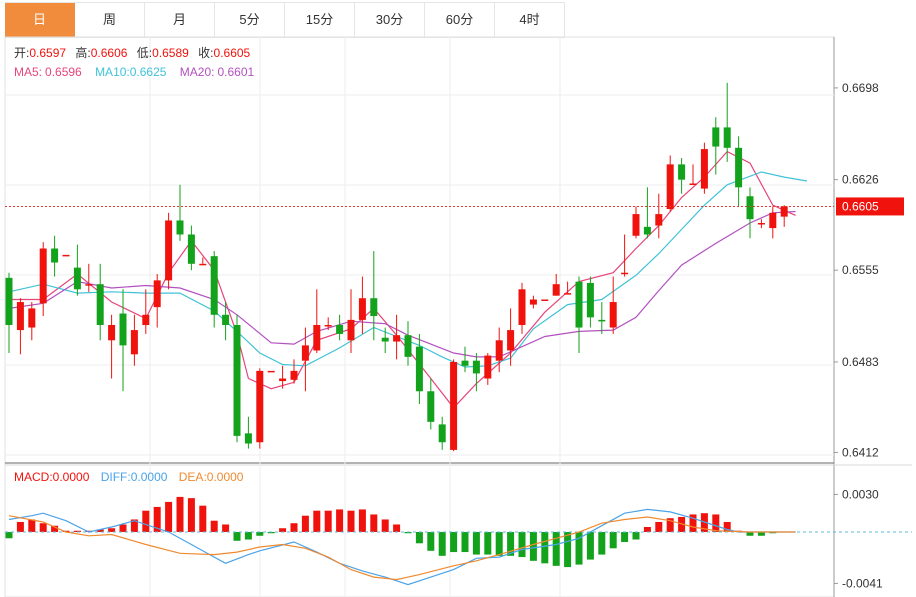 The width and height of the screenshot is (916, 597). Describe the element at coordinates (858, 538) in the screenshot. I see `macd-axis: 0.0030 -0.0041` at that location.